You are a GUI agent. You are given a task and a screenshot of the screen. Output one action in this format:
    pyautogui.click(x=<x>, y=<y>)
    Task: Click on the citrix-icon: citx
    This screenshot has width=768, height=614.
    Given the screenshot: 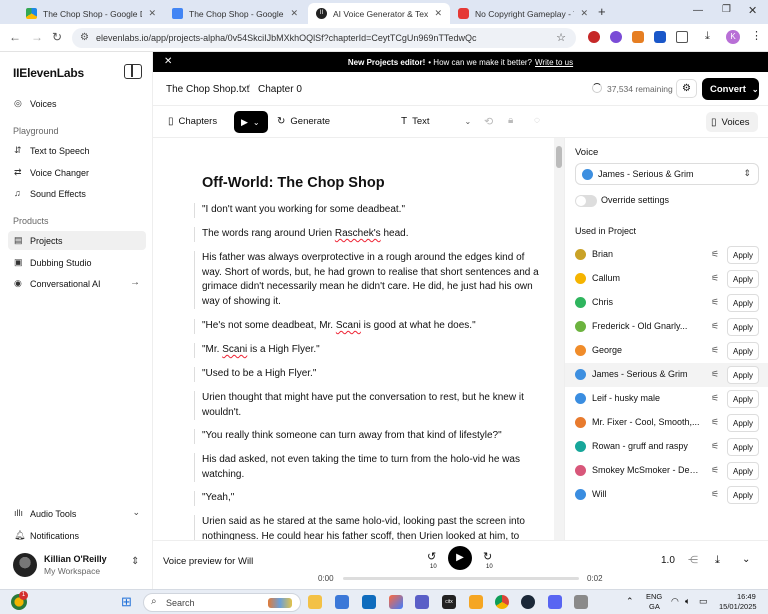 What is the action you would take?
    pyautogui.click(x=449, y=602)
    